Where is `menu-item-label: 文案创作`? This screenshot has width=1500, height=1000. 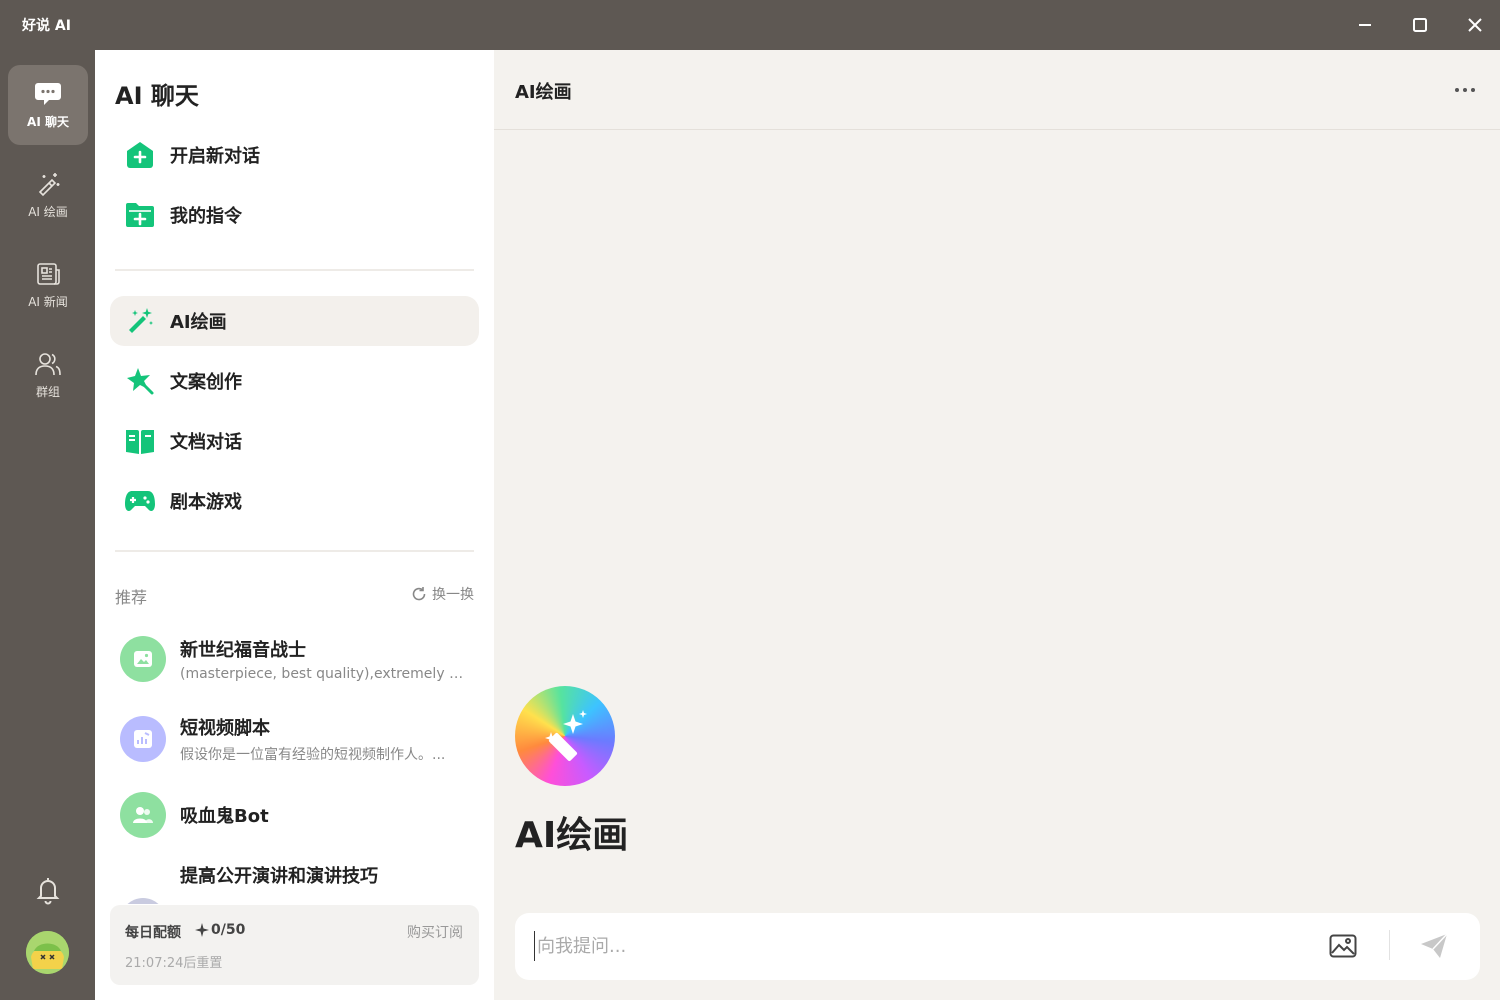
menu-item-label: 文案创作 is located at coordinates (206, 382).